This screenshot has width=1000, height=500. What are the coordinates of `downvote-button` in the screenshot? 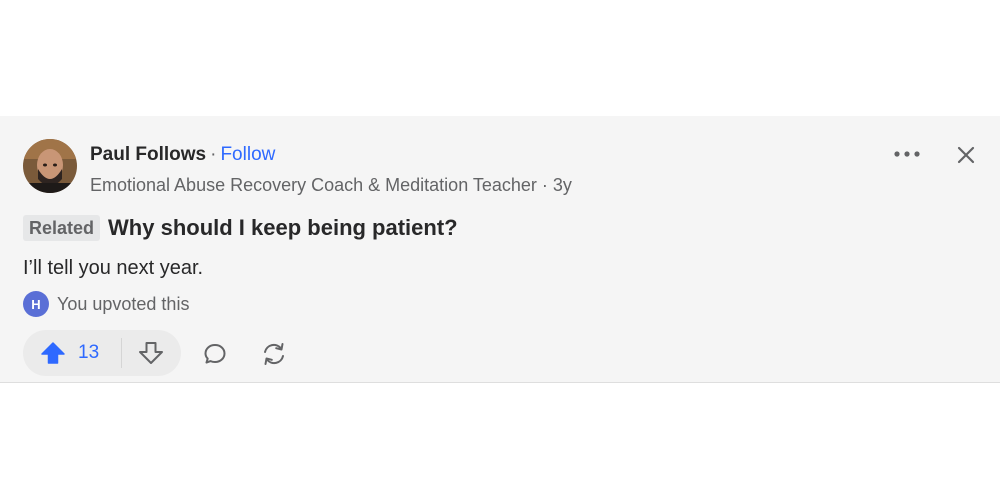 It's located at (151, 353).